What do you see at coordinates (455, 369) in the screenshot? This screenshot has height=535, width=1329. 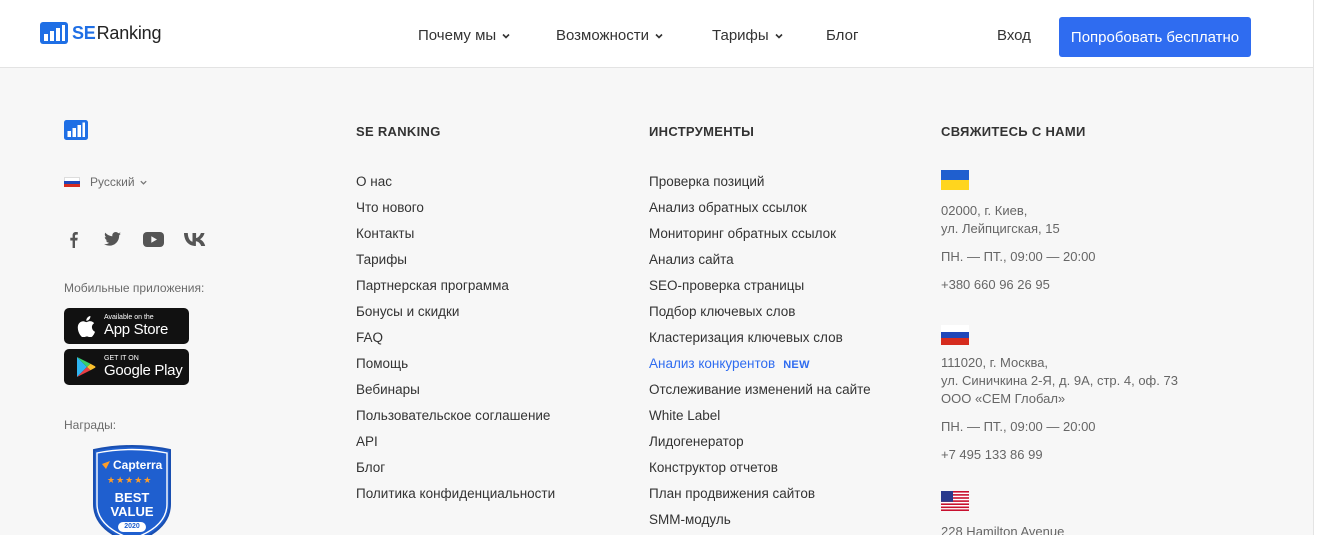 I see `footer-link-help: Помощь` at bounding box center [455, 369].